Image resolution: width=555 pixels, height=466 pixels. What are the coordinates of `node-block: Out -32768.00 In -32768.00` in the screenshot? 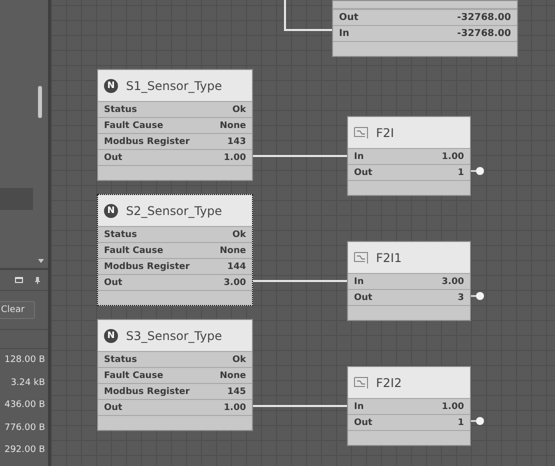 It's located at (425, 28).